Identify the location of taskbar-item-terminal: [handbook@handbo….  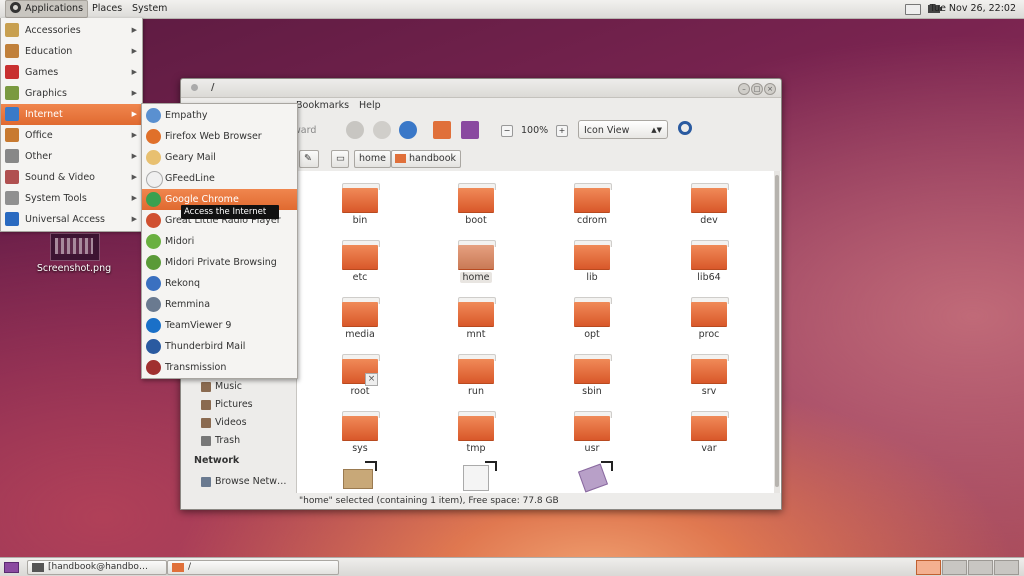
(97, 567).